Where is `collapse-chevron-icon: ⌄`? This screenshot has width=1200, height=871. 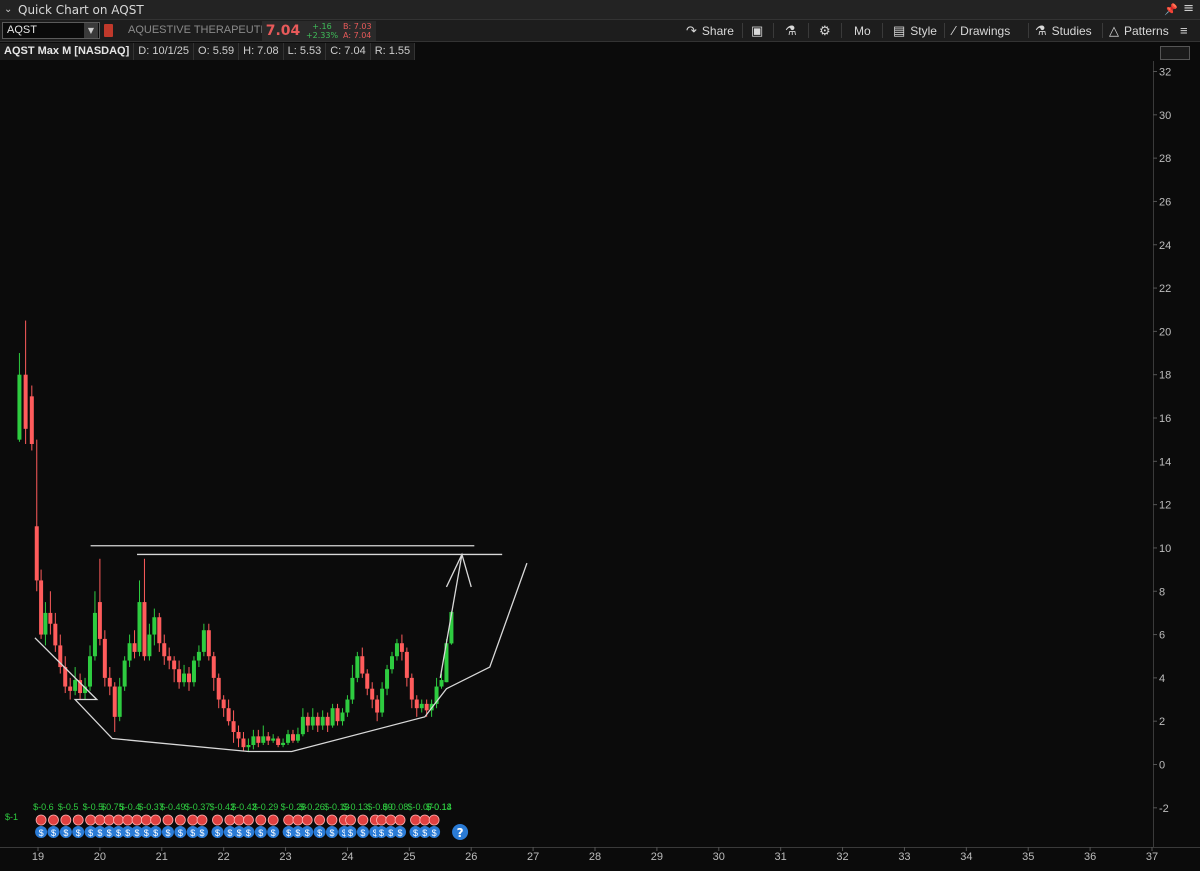
collapse-chevron-icon: ⌄ is located at coordinates (10, 9).